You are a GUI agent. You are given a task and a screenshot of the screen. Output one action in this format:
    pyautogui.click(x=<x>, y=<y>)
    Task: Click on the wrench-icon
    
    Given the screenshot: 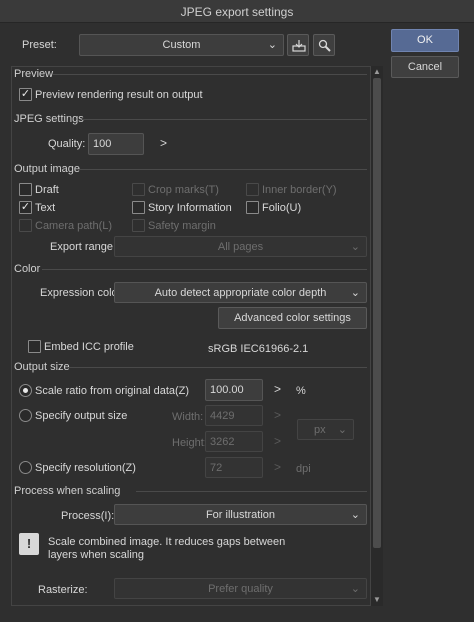 What is the action you would take?
    pyautogui.click(x=324, y=45)
    